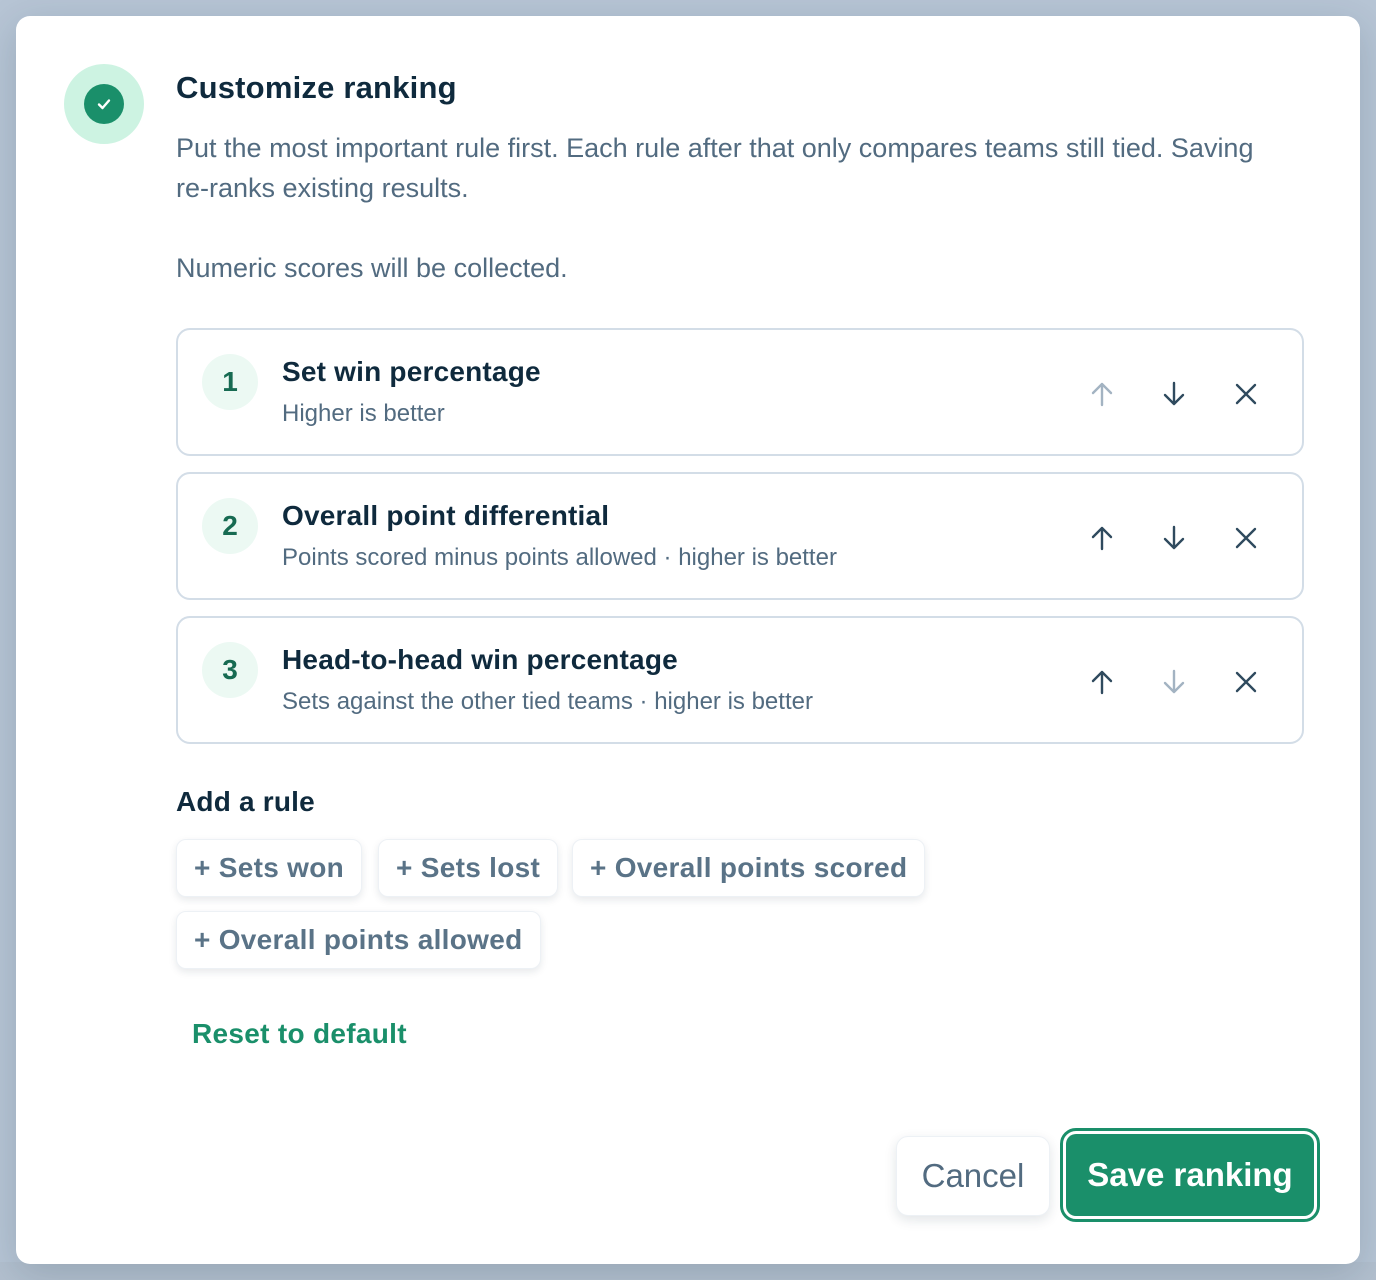 This screenshot has height=1280, width=1376. Describe the element at coordinates (230, 670) in the screenshot. I see `rule-number: 3` at that location.